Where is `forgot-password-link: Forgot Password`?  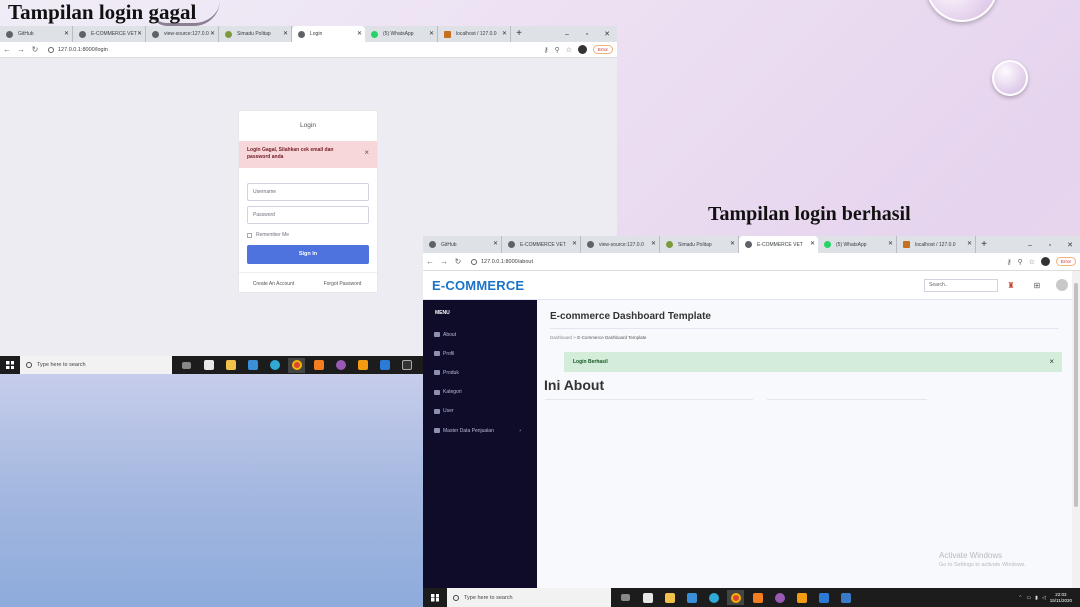 forgot-password-link: Forgot Password is located at coordinates (342, 282).